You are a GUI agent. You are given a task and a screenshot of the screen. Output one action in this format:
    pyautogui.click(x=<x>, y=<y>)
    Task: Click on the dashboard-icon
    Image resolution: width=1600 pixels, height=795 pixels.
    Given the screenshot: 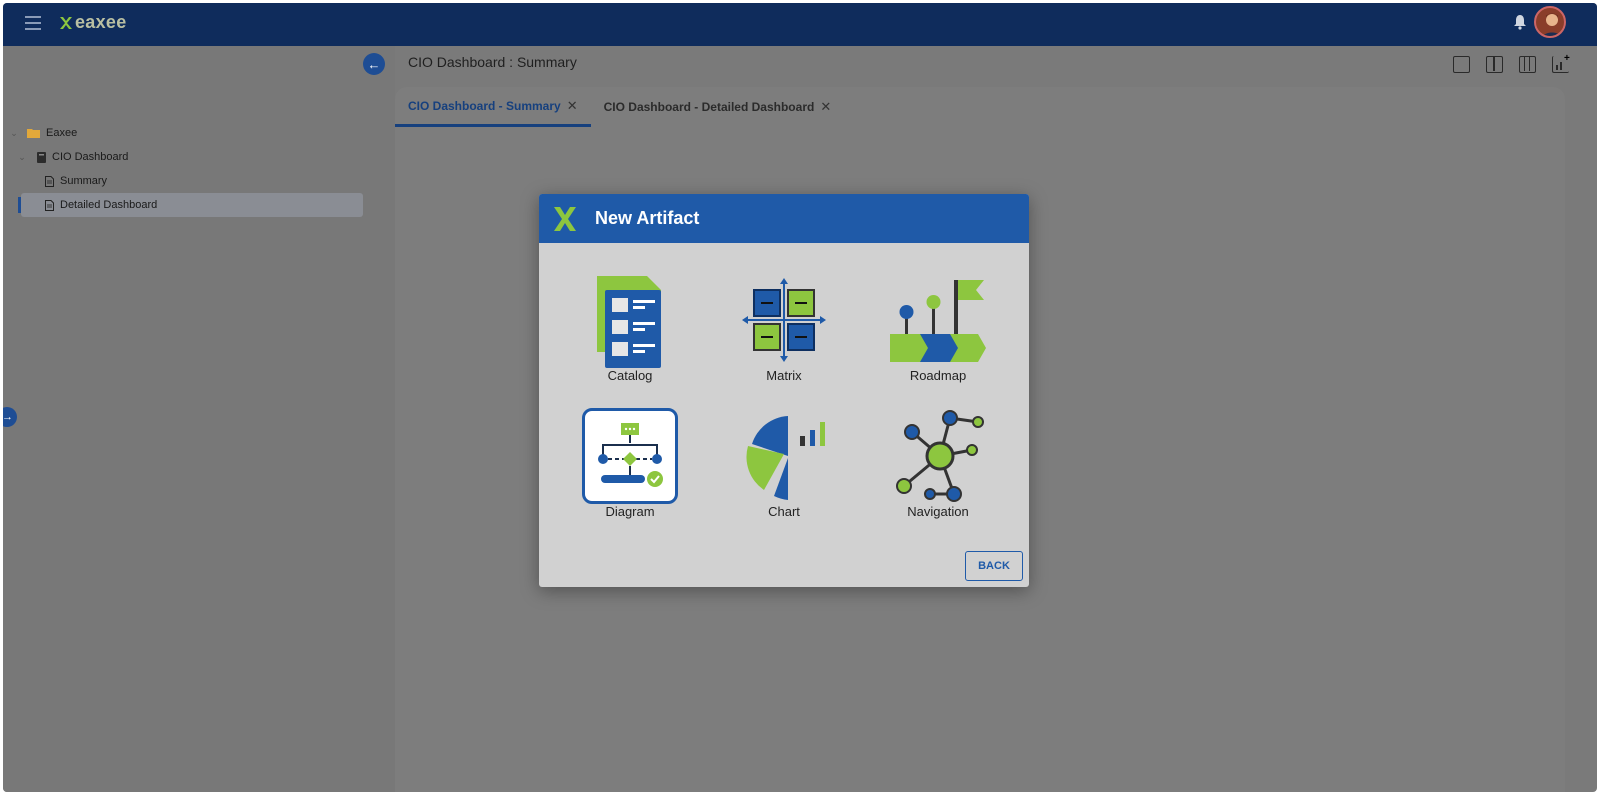 What is the action you would take?
    pyautogui.click(x=41, y=157)
    